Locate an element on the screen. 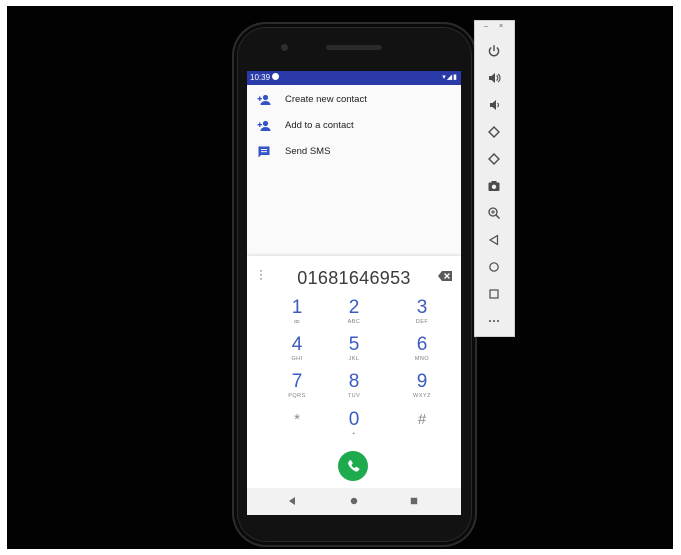 This screenshot has height=555, width=681. dial-key-hash: # is located at coordinates (422, 428).